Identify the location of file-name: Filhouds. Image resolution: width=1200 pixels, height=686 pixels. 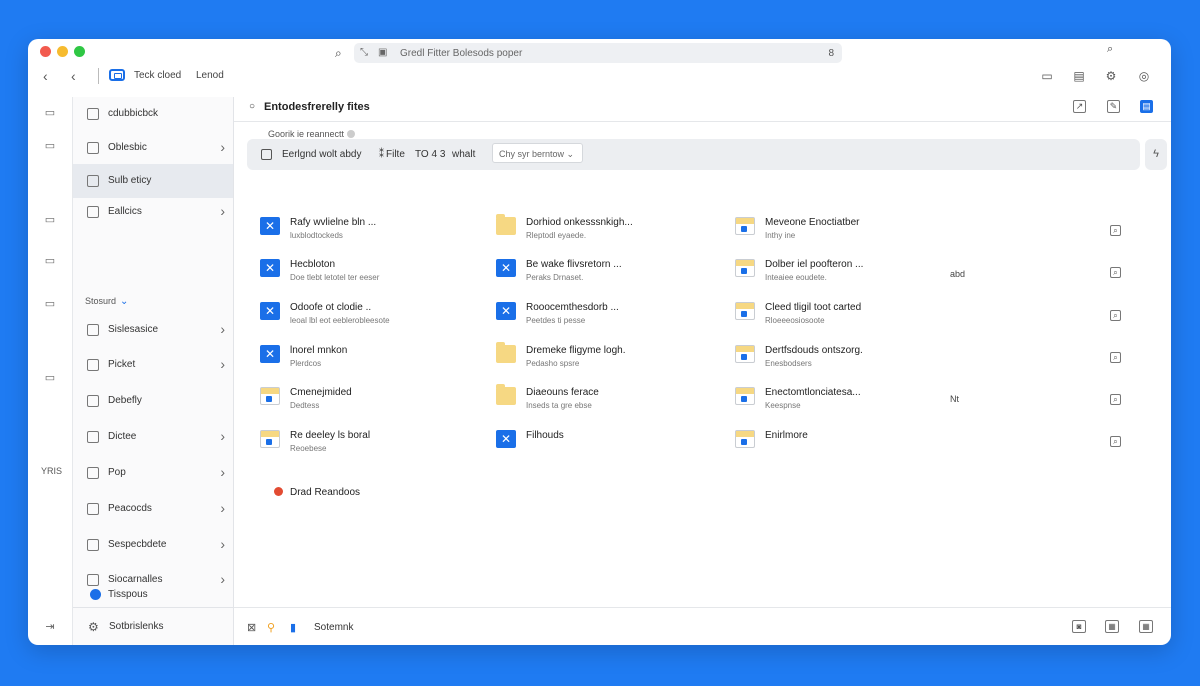
(545, 435).